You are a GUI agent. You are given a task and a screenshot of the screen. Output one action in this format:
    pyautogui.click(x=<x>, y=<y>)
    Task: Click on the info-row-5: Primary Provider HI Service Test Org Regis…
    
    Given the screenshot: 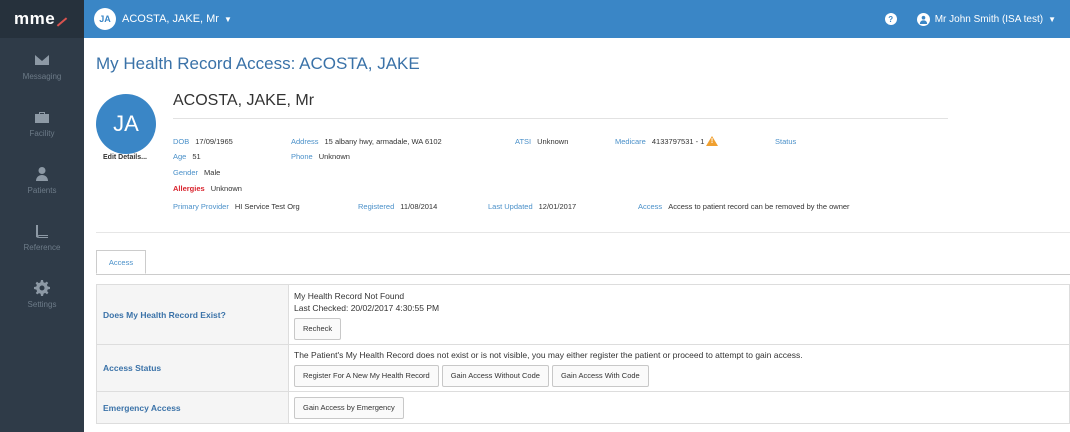 What is the action you would take?
    pyautogui.click(x=511, y=206)
    